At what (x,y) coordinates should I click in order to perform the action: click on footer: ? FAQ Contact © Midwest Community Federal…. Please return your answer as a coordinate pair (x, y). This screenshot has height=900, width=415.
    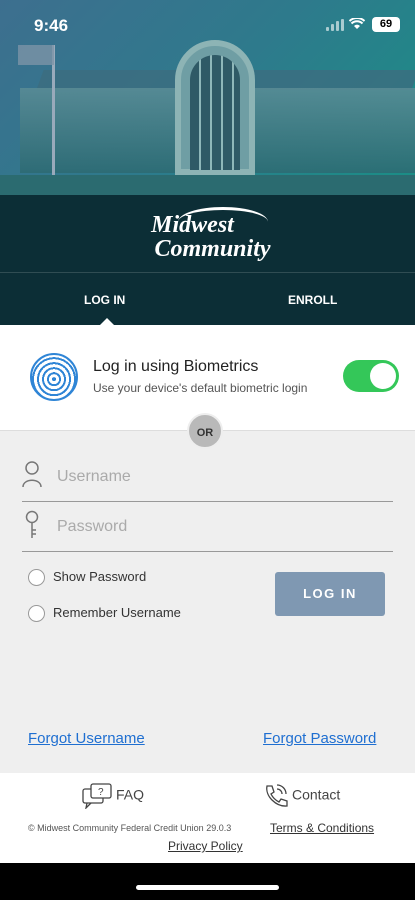
    Looking at the image, I should click on (207, 818).